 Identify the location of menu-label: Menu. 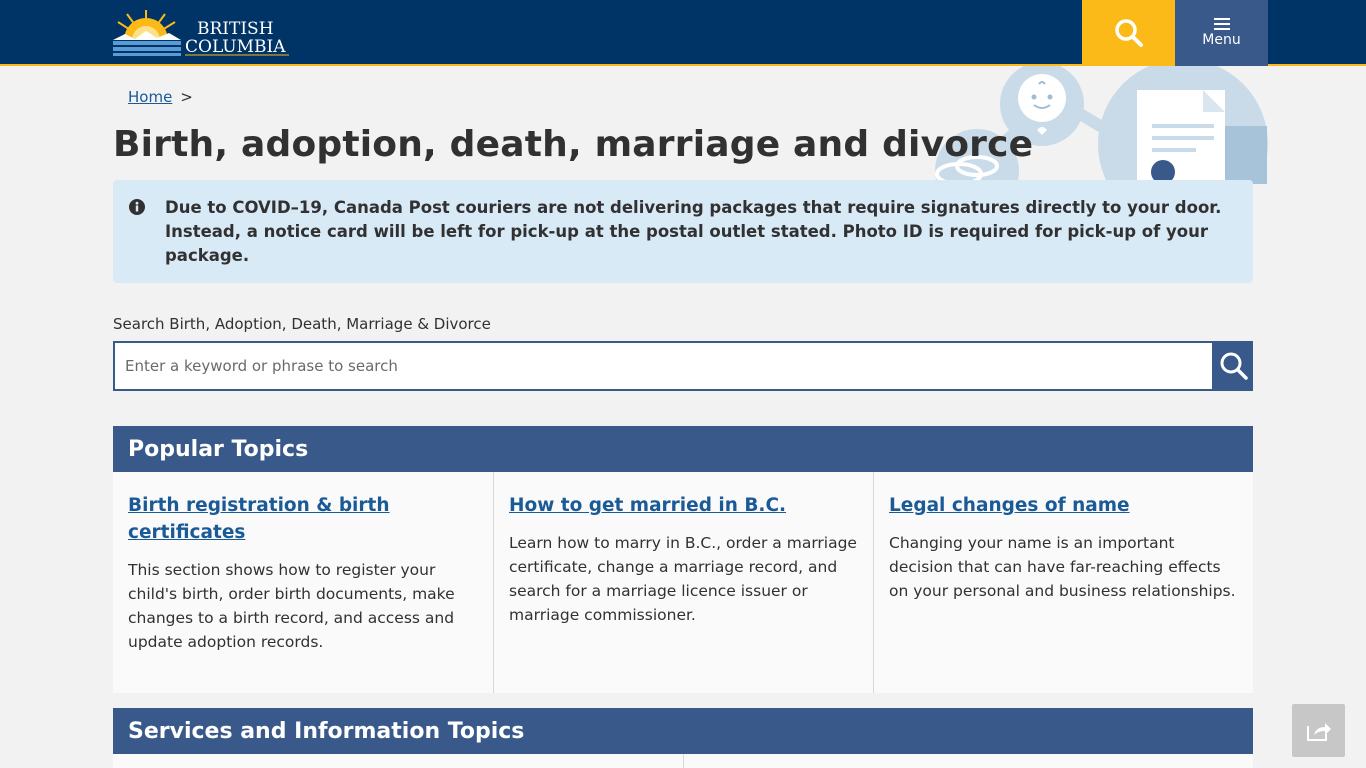
(1221, 40).